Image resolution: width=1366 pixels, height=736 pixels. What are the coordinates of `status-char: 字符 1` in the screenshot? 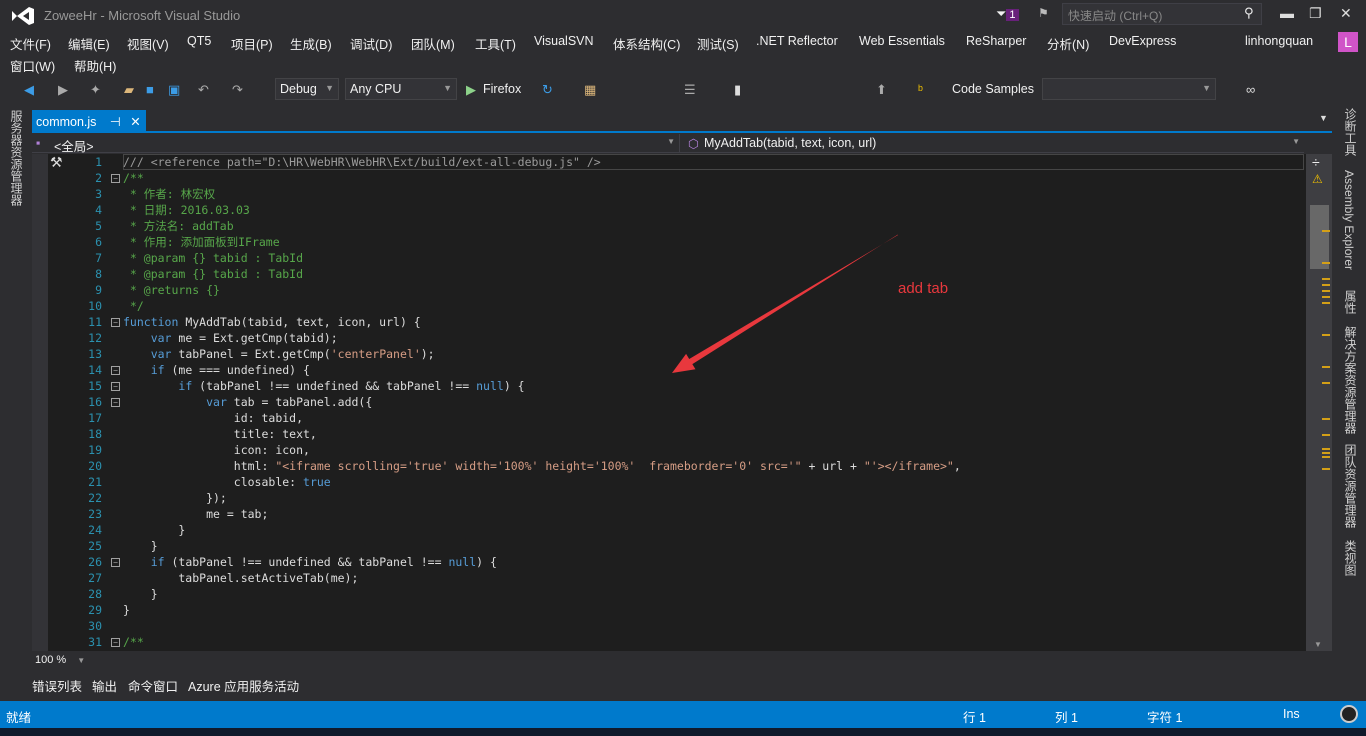 It's located at (1165, 718).